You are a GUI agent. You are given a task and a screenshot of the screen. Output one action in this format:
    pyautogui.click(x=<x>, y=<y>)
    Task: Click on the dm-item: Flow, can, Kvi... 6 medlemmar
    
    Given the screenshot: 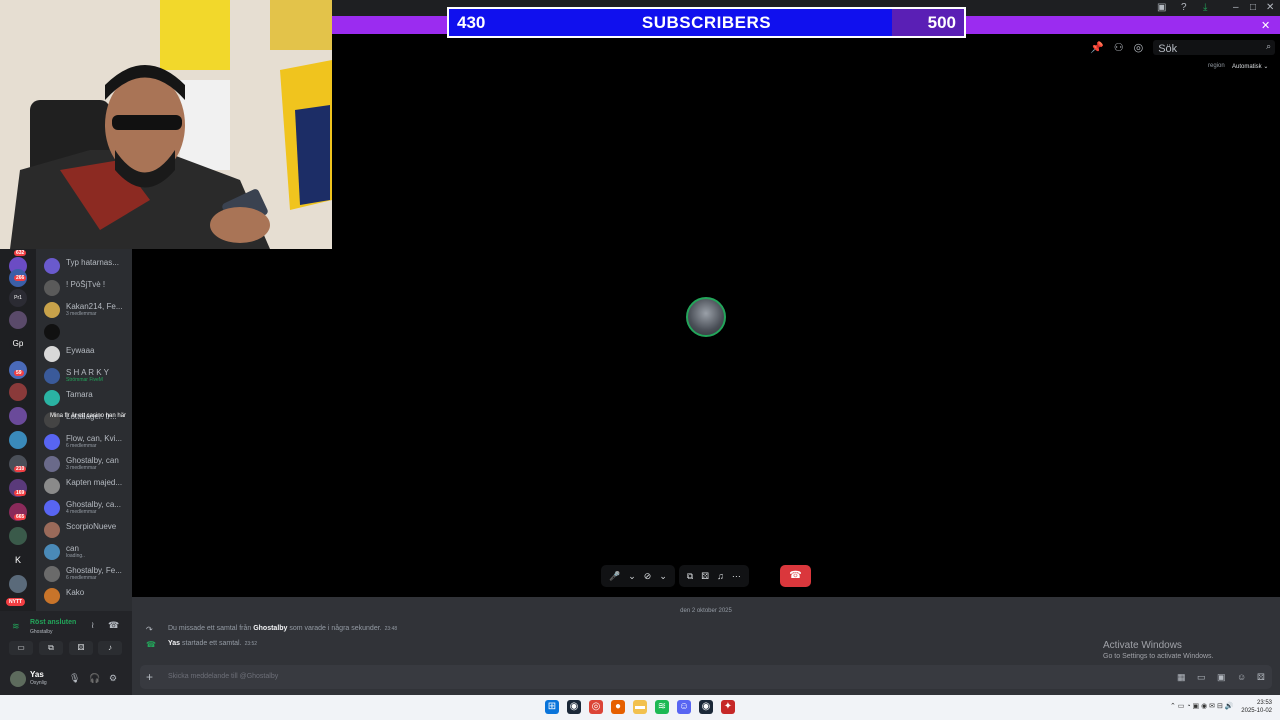 What is the action you would take?
    pyautogui.click(x=88, y=443)
    